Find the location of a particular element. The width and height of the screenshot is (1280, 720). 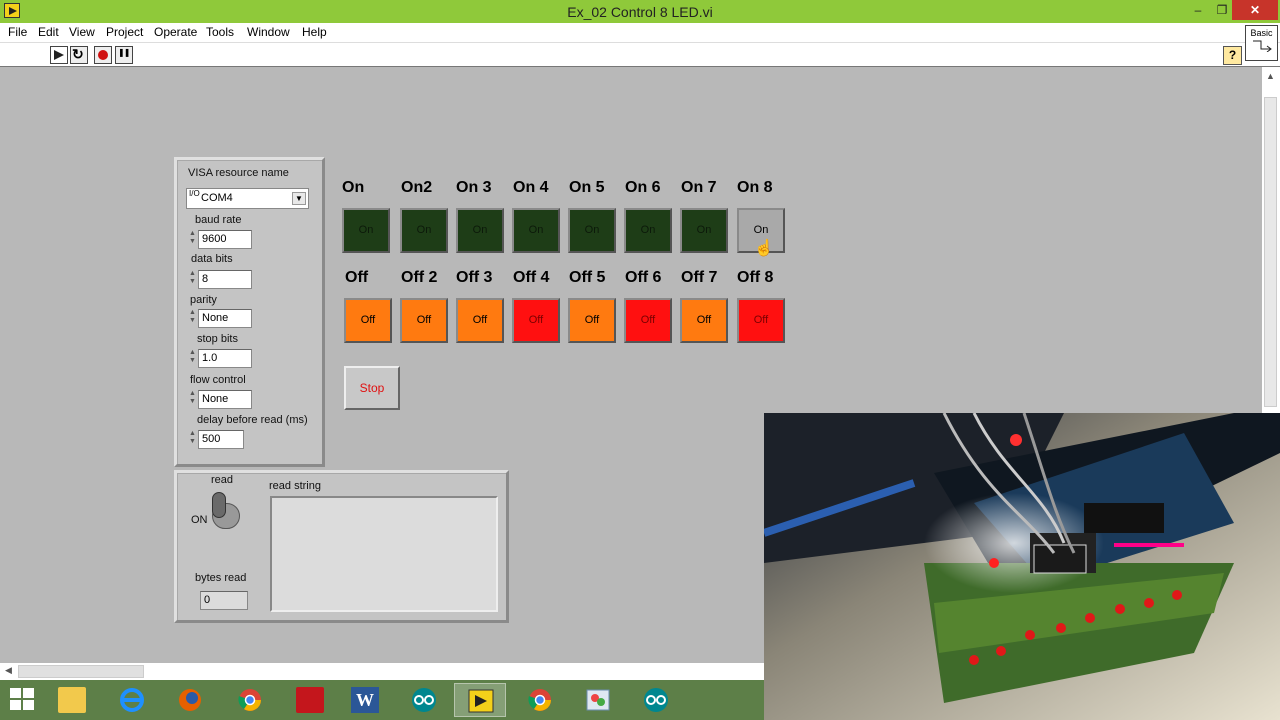

run-continuously-icon is located at coordinates (79, 55).